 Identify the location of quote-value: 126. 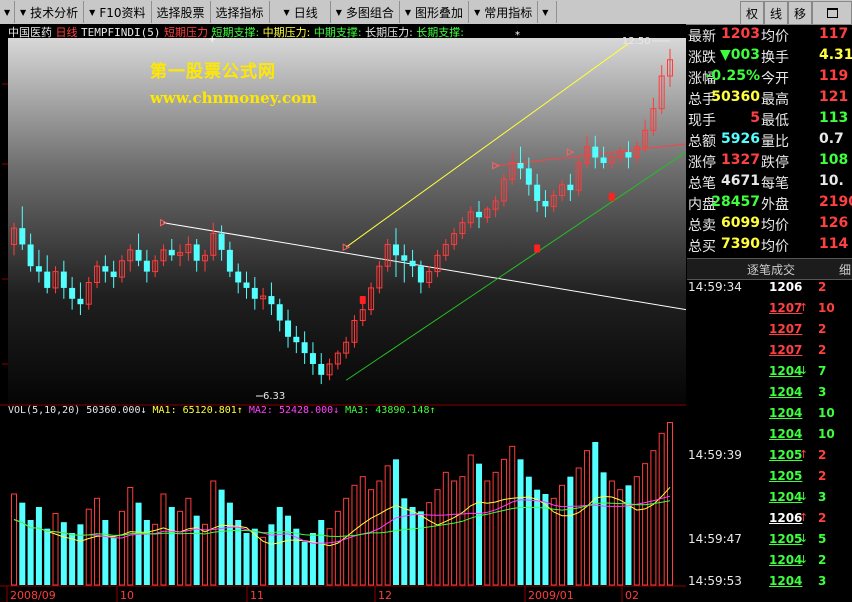
(834, 223).